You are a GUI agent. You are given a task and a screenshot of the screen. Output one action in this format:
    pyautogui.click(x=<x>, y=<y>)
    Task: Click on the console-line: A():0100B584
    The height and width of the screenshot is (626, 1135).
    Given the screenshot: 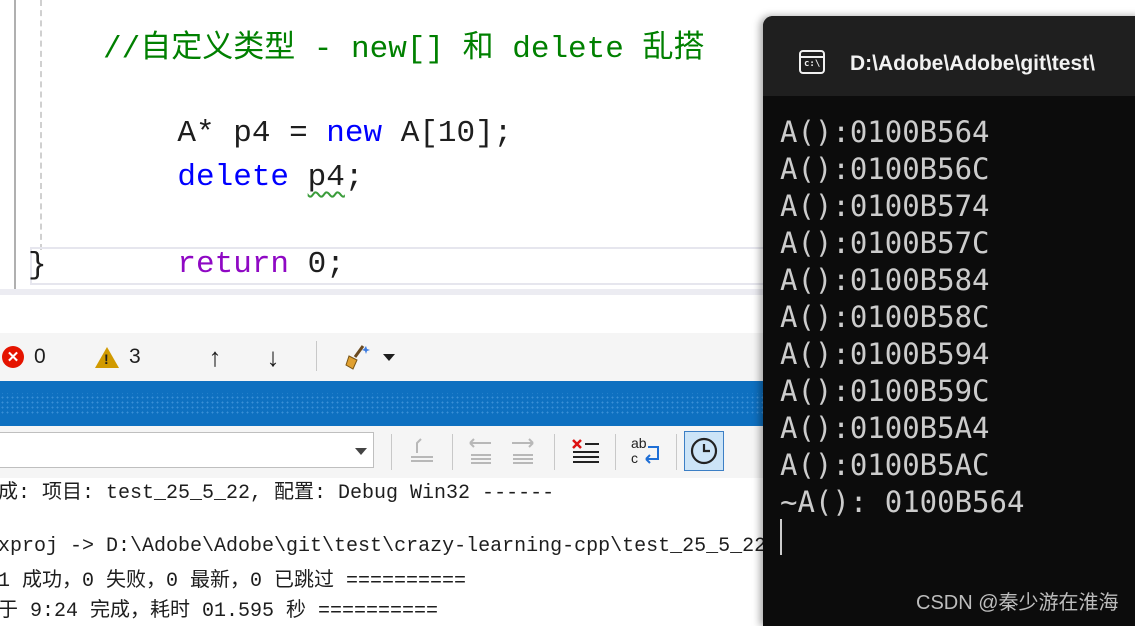 What is the action you would take?
    pyautogui.click(x=885, y=280)
    